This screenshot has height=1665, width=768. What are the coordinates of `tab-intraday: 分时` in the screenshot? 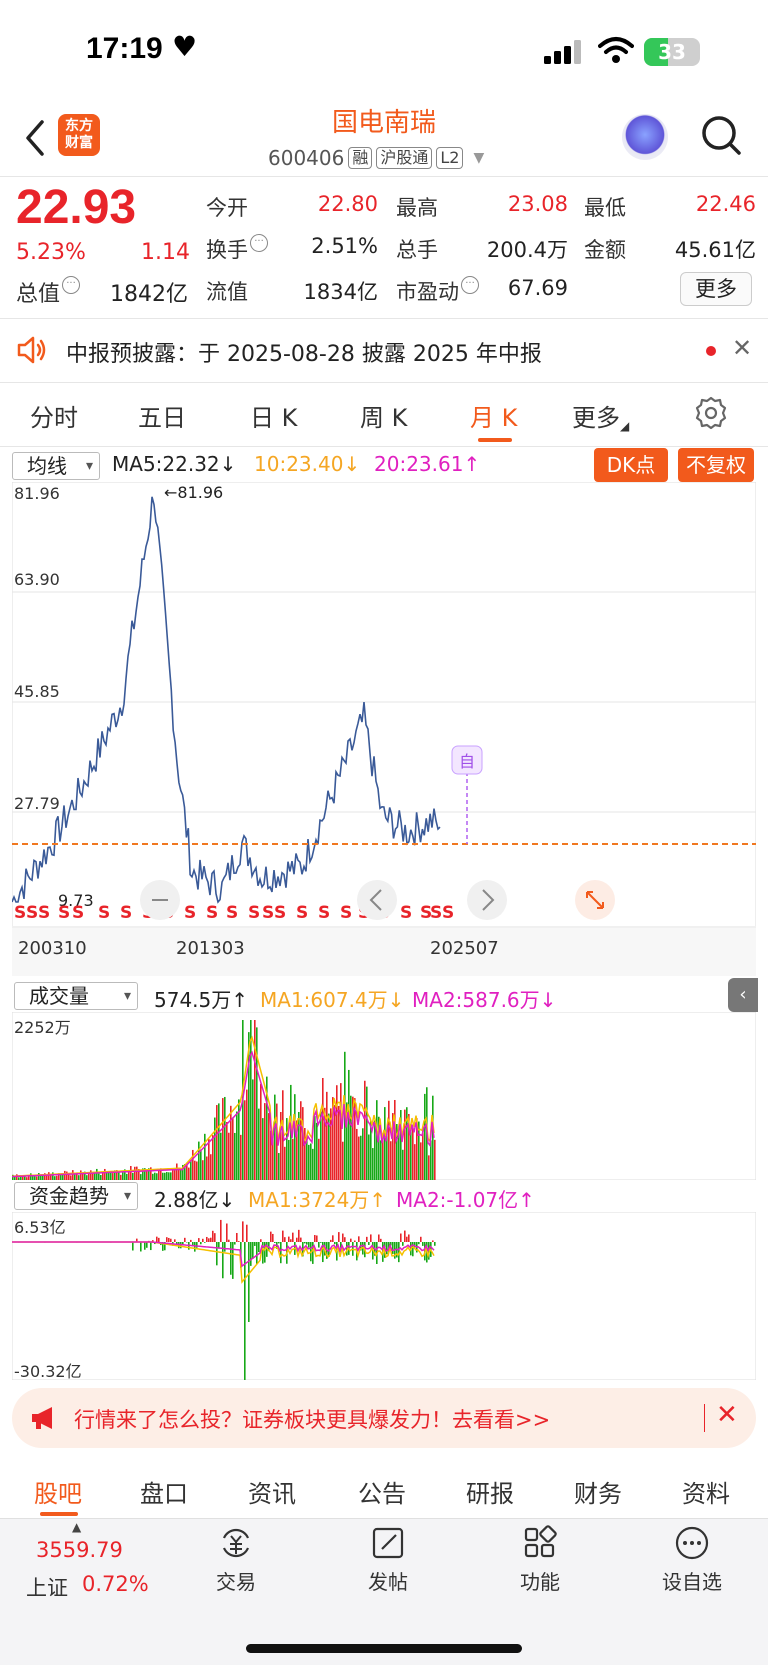 It's located at (54, 415).